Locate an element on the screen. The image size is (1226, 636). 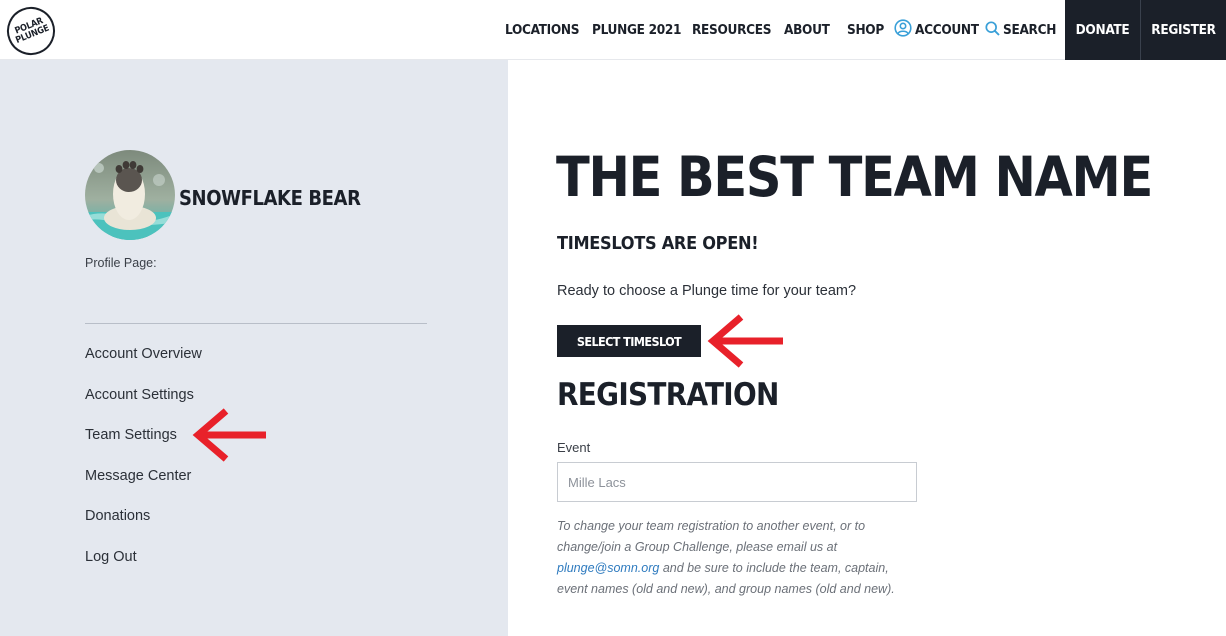
polar-plunge-logo: POLAR PLUNGE is located at coordinates (31, 31).